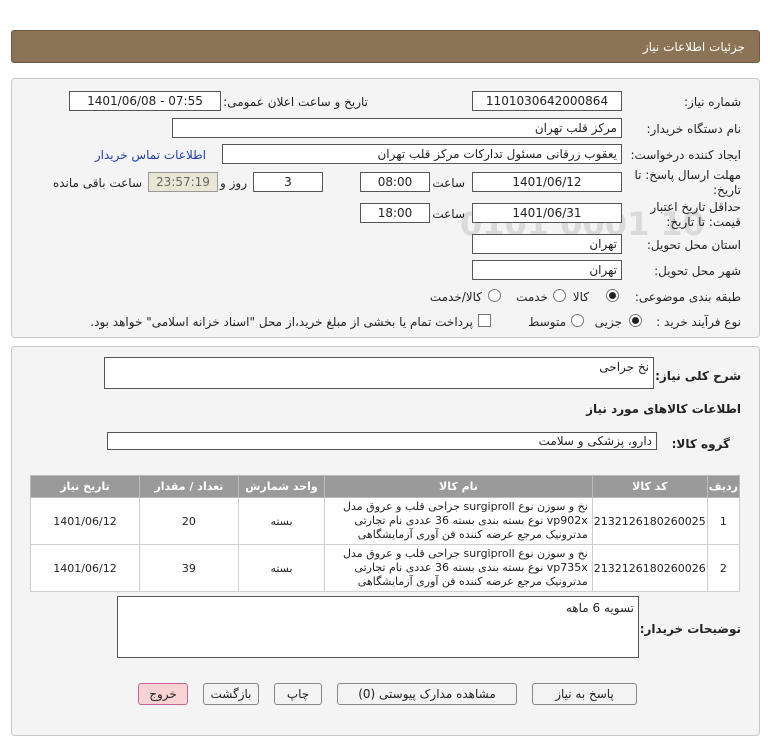 The width and height of the screenshot is (770, 745). Describe the element at coordinates (281, 486) in the screenshot. I see `col-unit: واحد شمارش` at that location.